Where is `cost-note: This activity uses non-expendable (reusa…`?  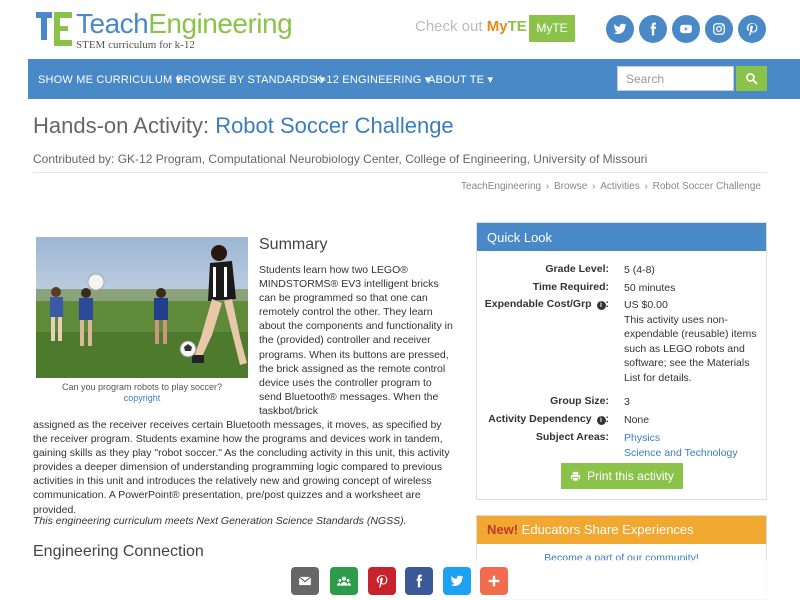 cost-note: This activity uses non-expendable (reusa… is located at coordinates (690, 348).